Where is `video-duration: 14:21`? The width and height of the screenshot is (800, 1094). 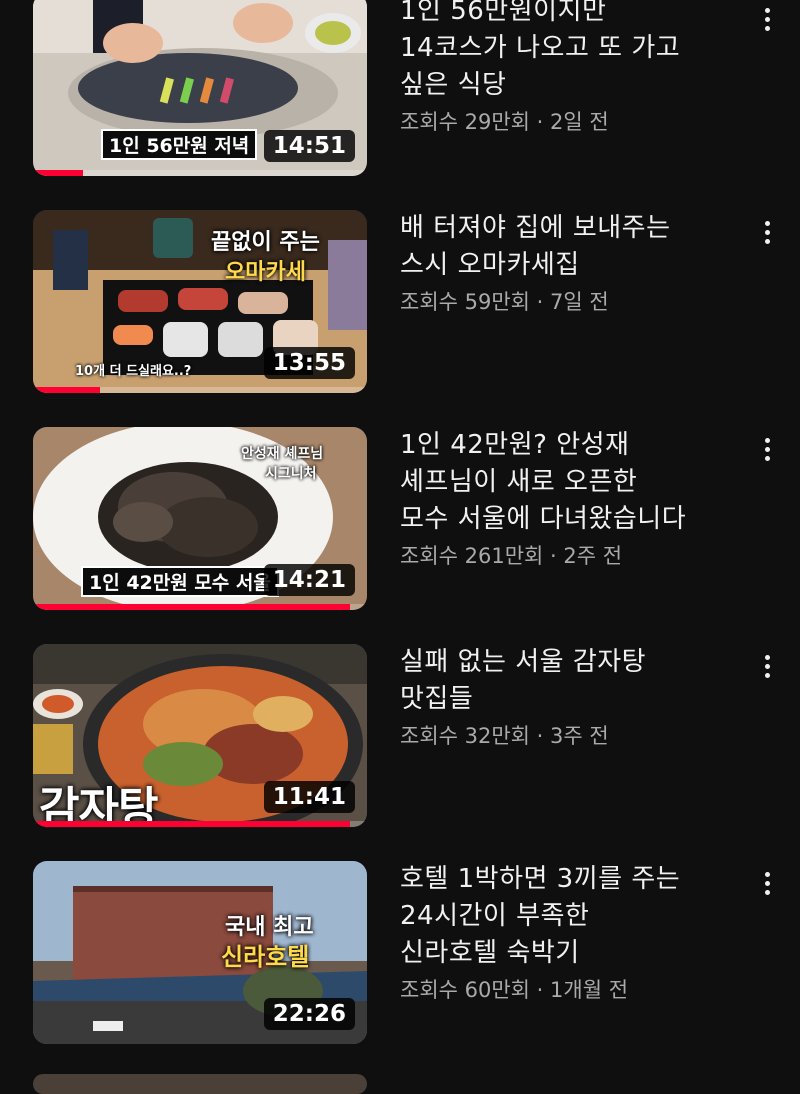 video-duration: 14:21 is located at coordinates (309, 580).